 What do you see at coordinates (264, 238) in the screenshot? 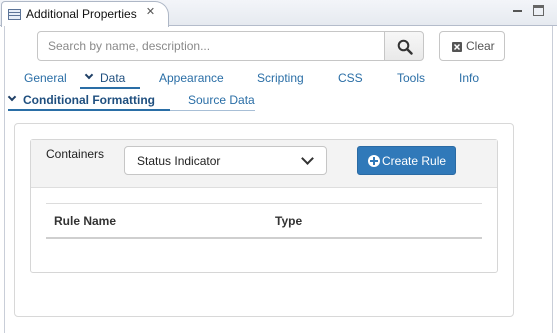
I see `table-header-border` at bounding box center [264, 238].